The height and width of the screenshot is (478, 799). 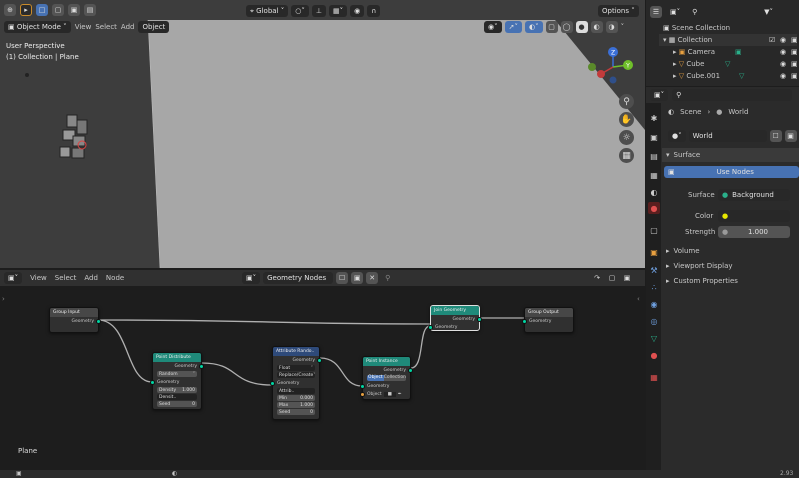 I want to click on xray-icon: ▢, so click(x=551, y=27).